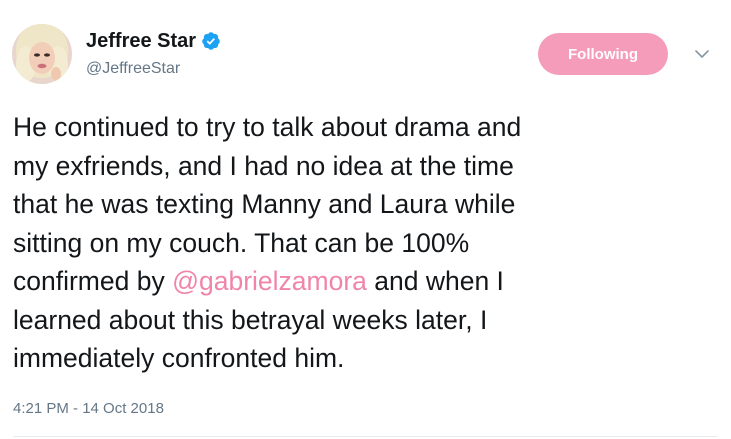 The image size is (731, 439). I want to click on tweet-line: confirmed by @gabrielzamora and when I, so click(363, 281).